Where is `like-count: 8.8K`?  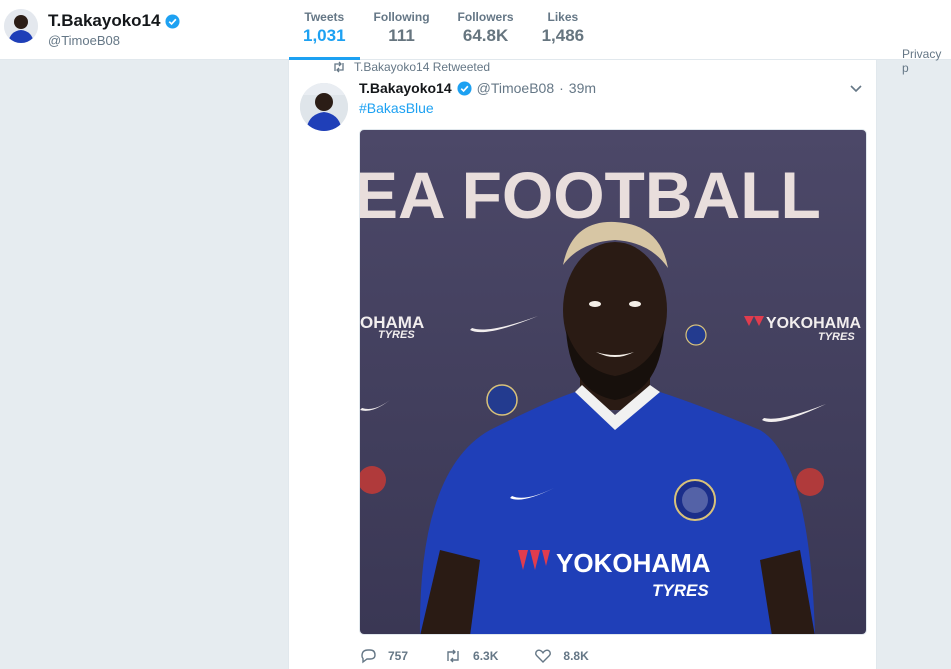 like-count: 8.8K is located at coordinates (576, 656).